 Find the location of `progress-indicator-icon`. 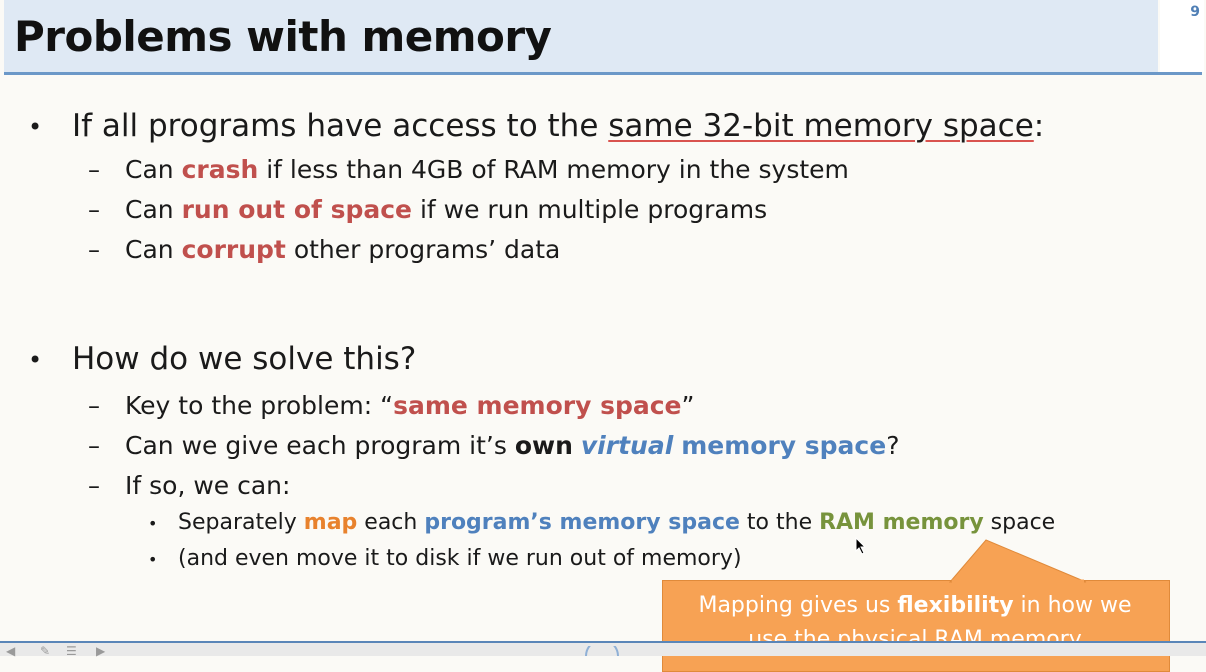

progress-indicator-icon is located at coordinates (602, 651).